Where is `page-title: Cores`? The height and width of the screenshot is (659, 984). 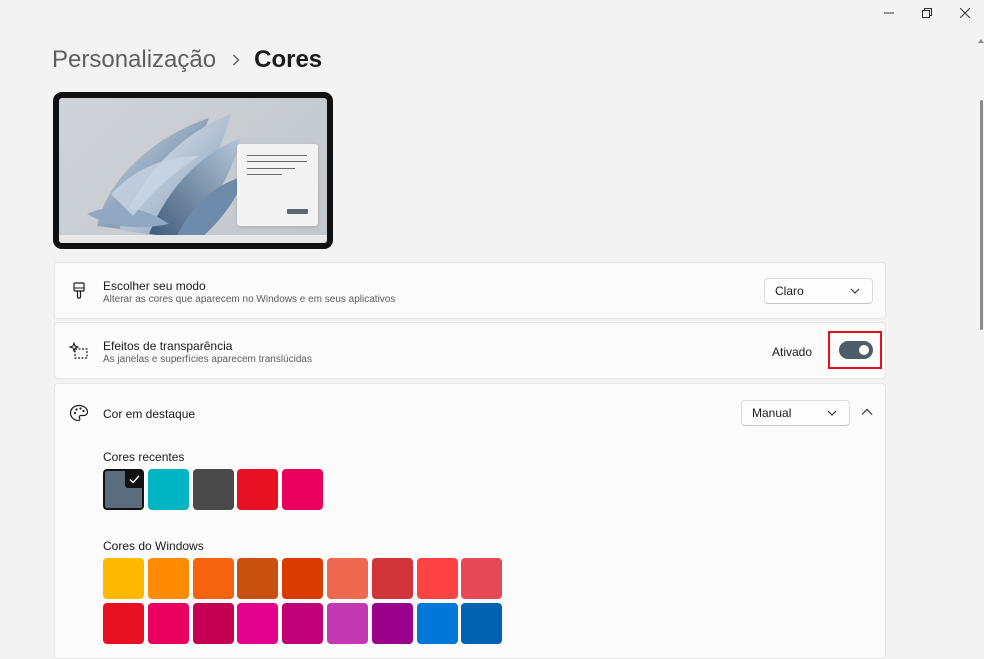
page-title: Cores is located at coordinates (288, 59).